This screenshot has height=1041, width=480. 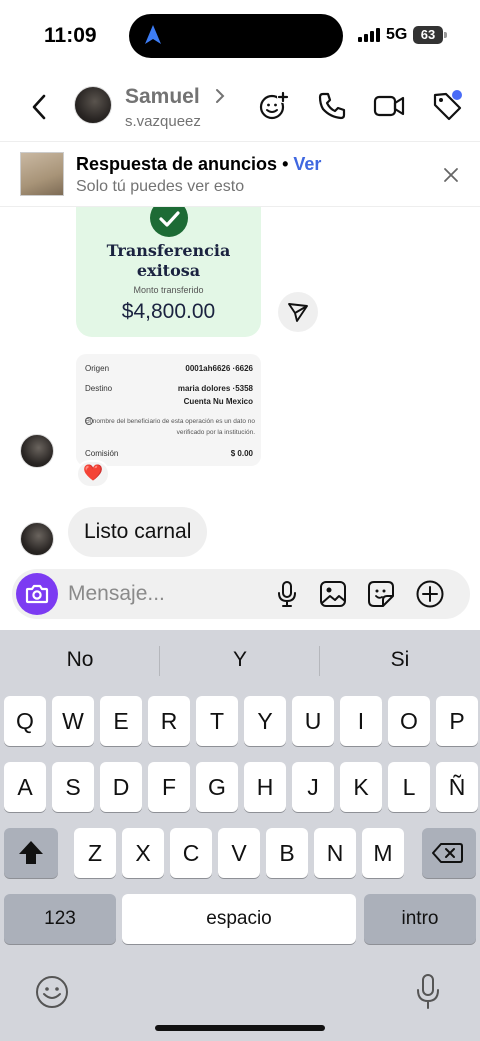 What do you see at coordinates (287, 594) in the screenshot?
I see `microphone-icon` at bounding box center [287, 594].